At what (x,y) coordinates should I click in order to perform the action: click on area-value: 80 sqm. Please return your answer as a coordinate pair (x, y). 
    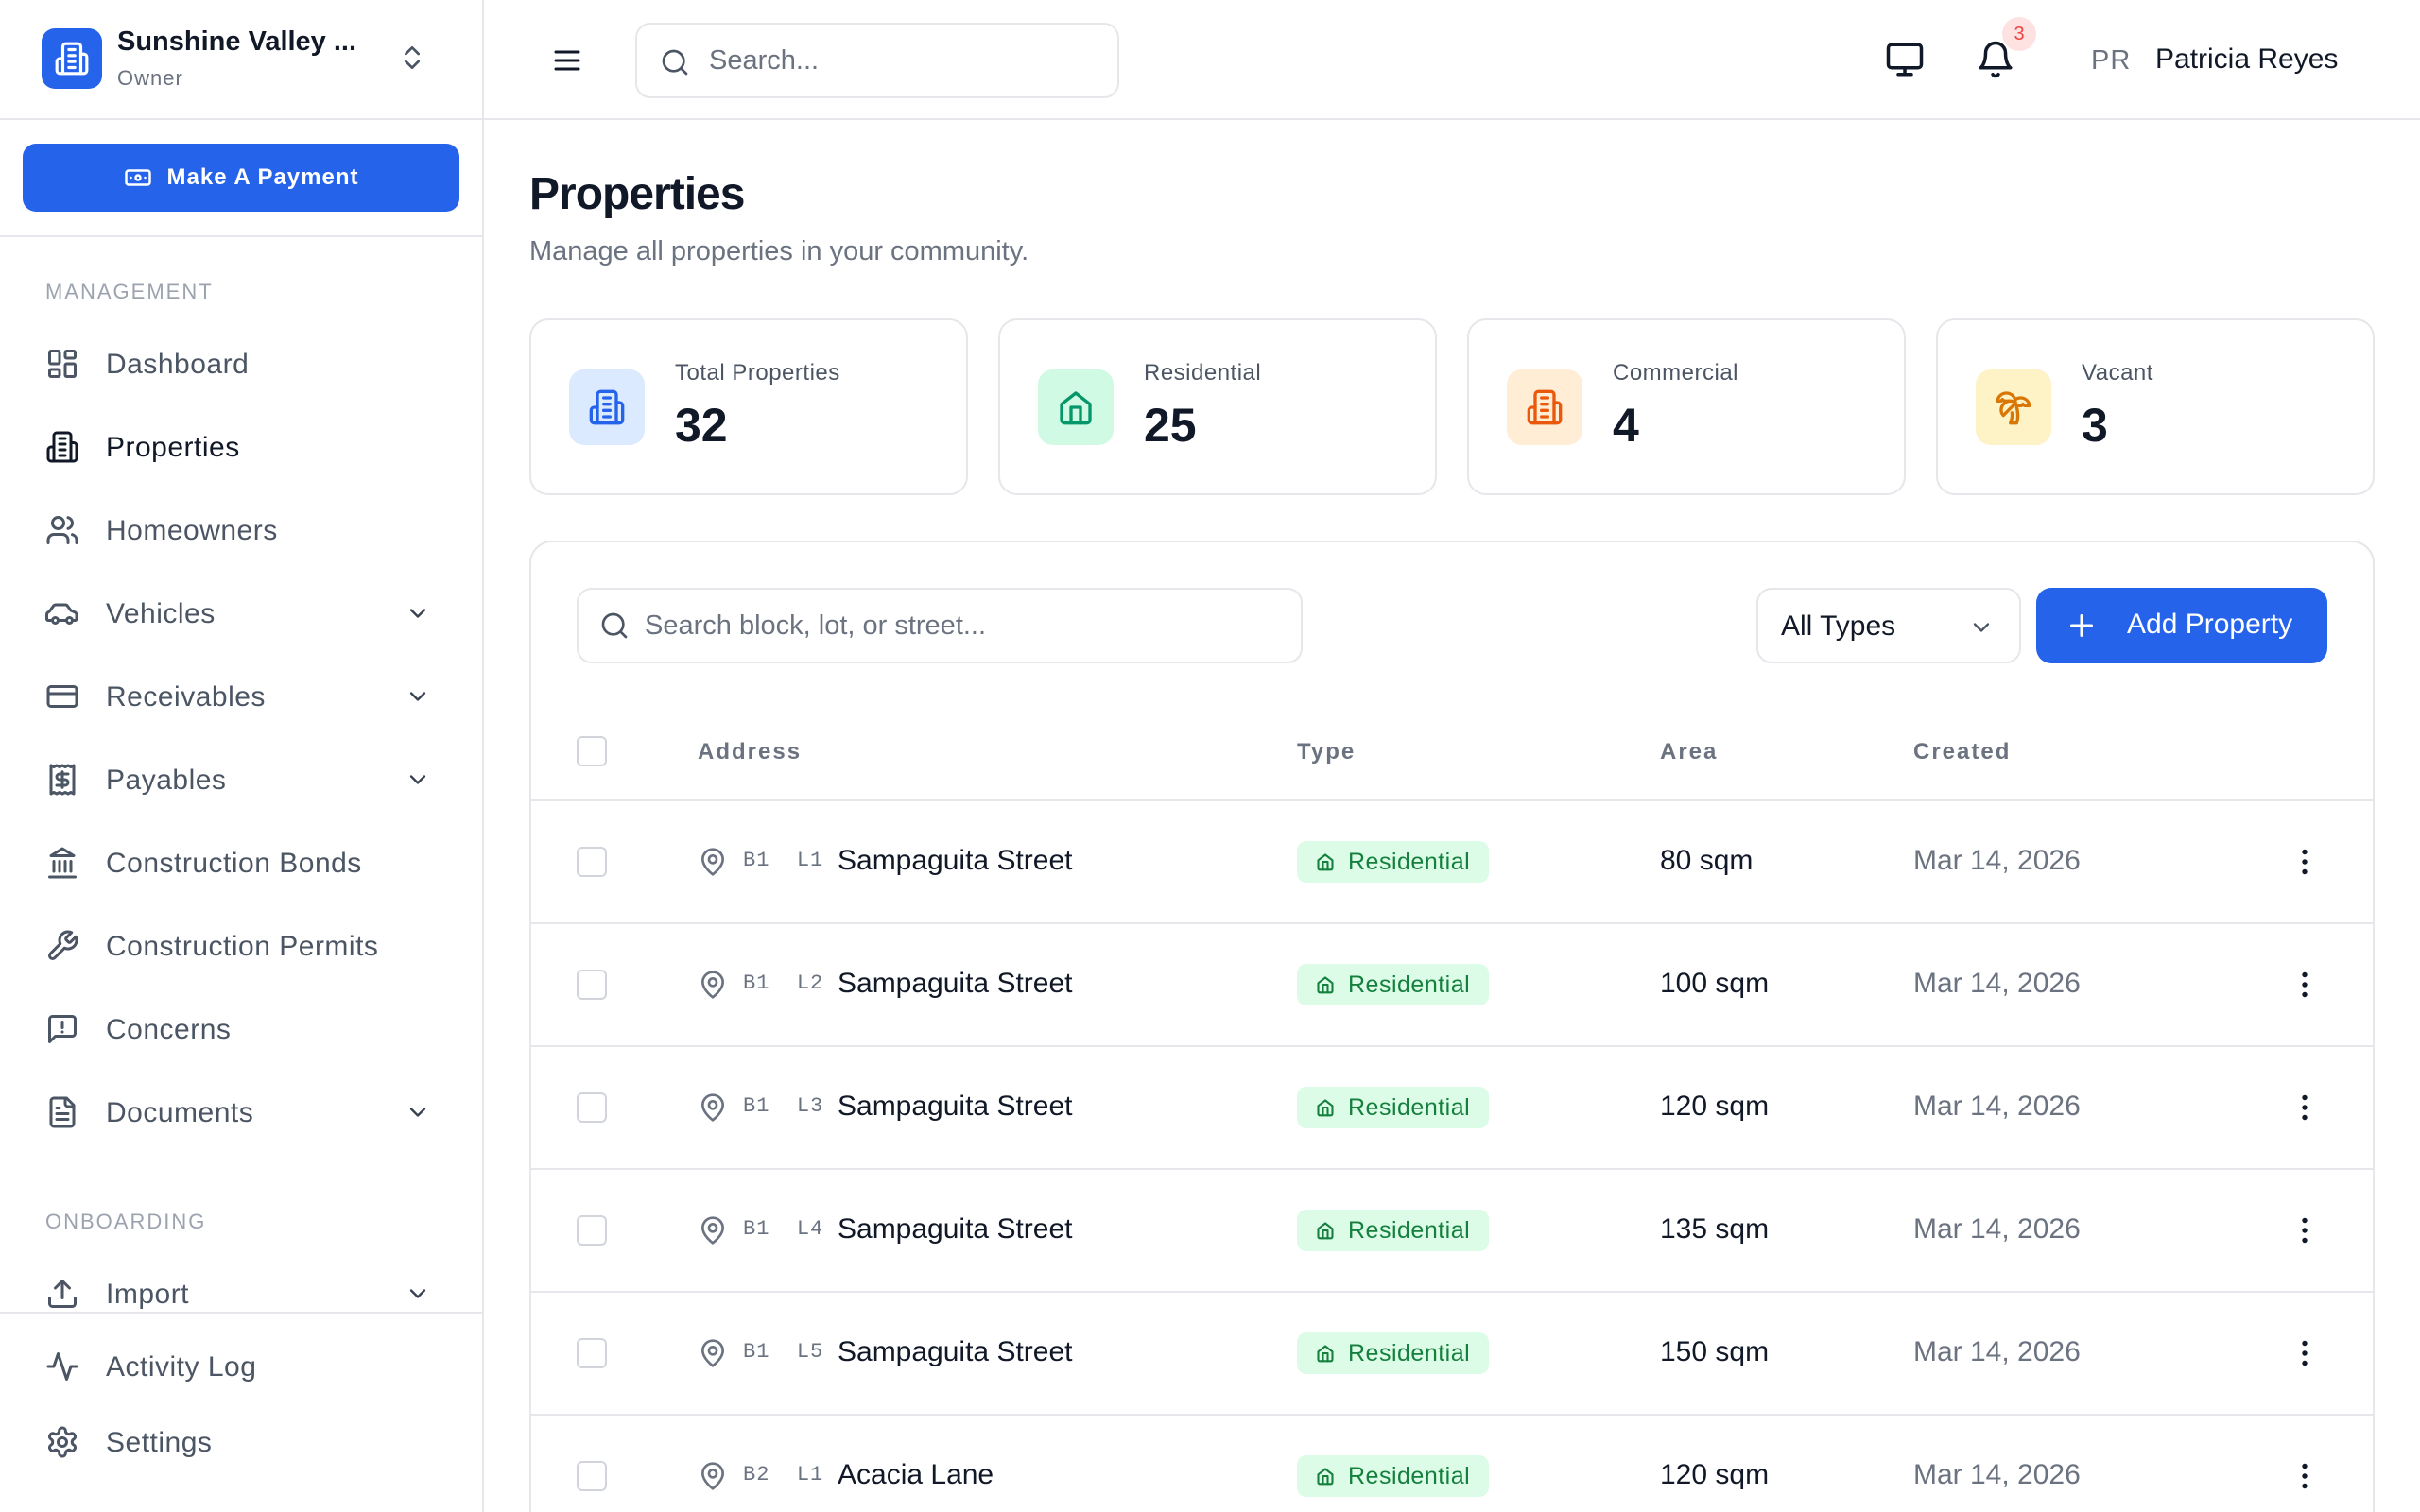
    Looking at the image, I should click on (1707, 860).